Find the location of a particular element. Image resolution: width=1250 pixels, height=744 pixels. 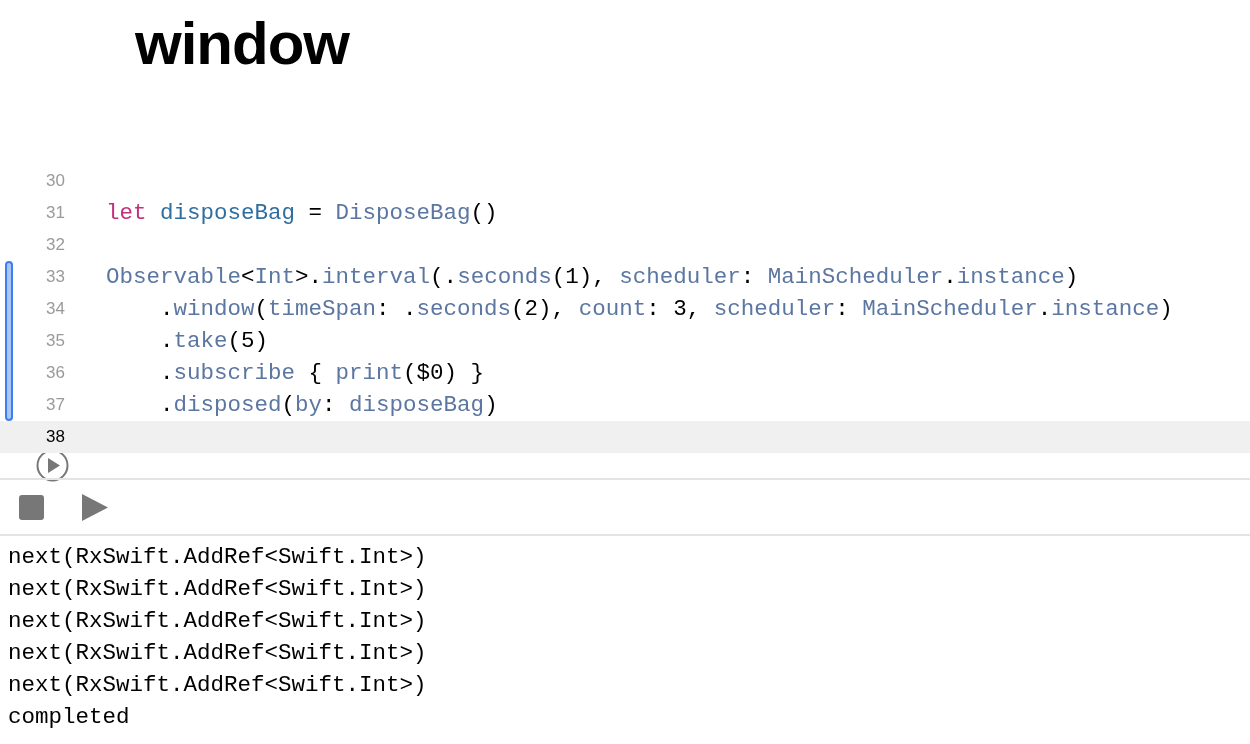

line-number: 36 is located at coordinates (55, 373).